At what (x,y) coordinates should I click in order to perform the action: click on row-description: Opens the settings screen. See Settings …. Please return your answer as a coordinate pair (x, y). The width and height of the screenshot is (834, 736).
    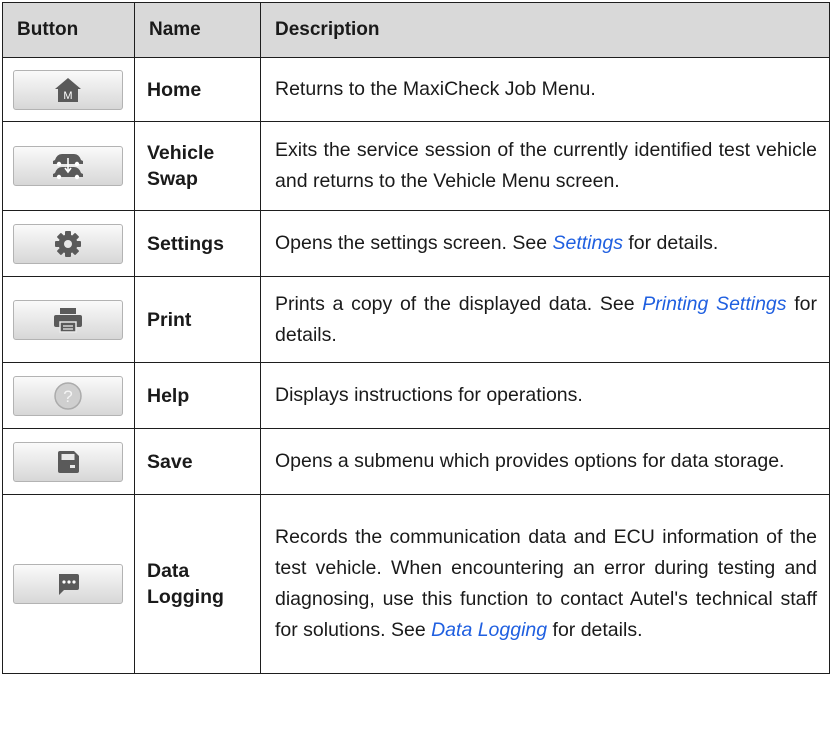
    Looking at the image, I should click on (545, 243).